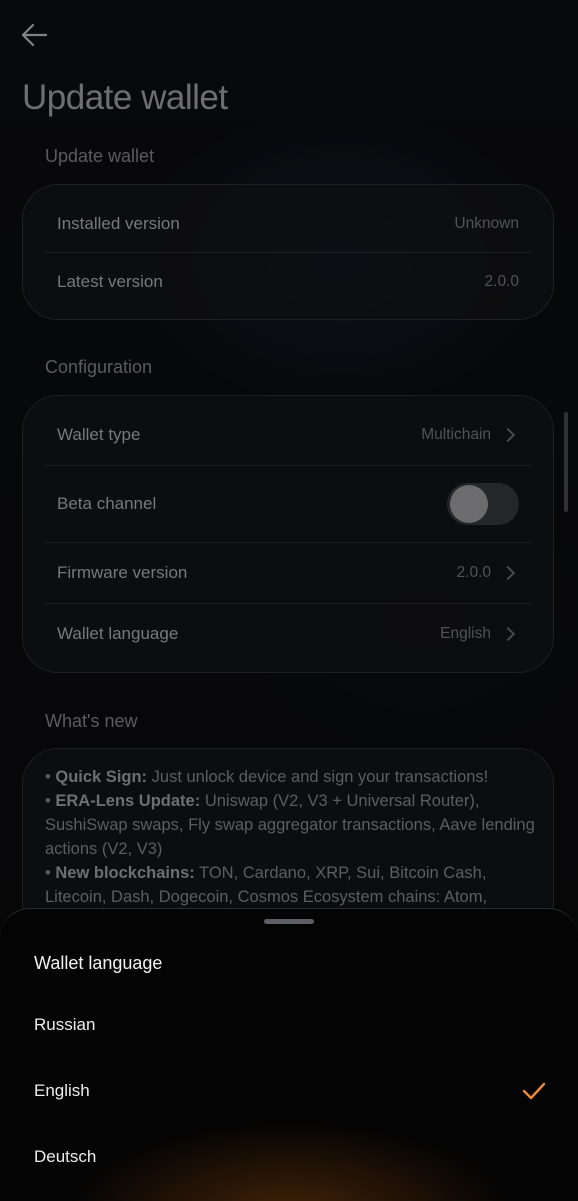 This screenshot has height=1201, width=578. Describe the element at coordinates (289, 921) in the screenshot. I see `drag-handle` at that location.